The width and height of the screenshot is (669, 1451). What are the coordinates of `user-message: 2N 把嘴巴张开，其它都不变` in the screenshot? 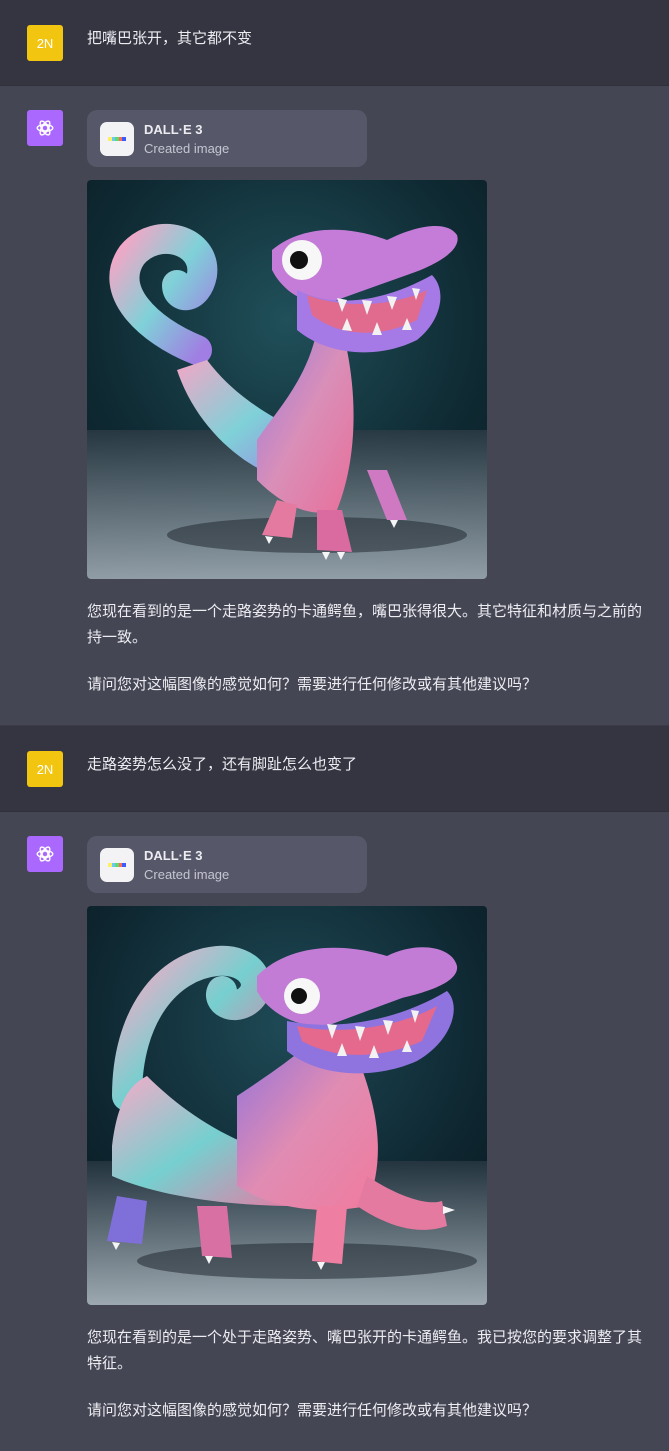 It's located at (334, 43).